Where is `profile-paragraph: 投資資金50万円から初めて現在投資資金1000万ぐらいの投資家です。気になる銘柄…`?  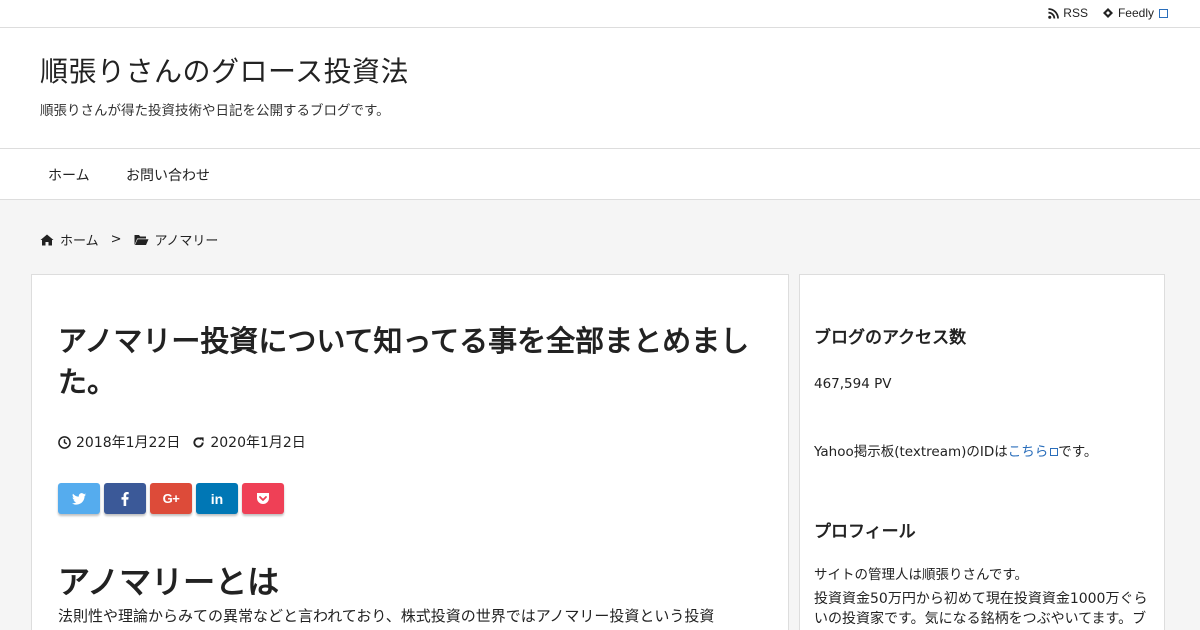
profile-paragraph: 投資資金50万円から初めて現在投資資金1000万ぐらいの投資家です。気になる銘柄… is located at coordinates (981, 609).